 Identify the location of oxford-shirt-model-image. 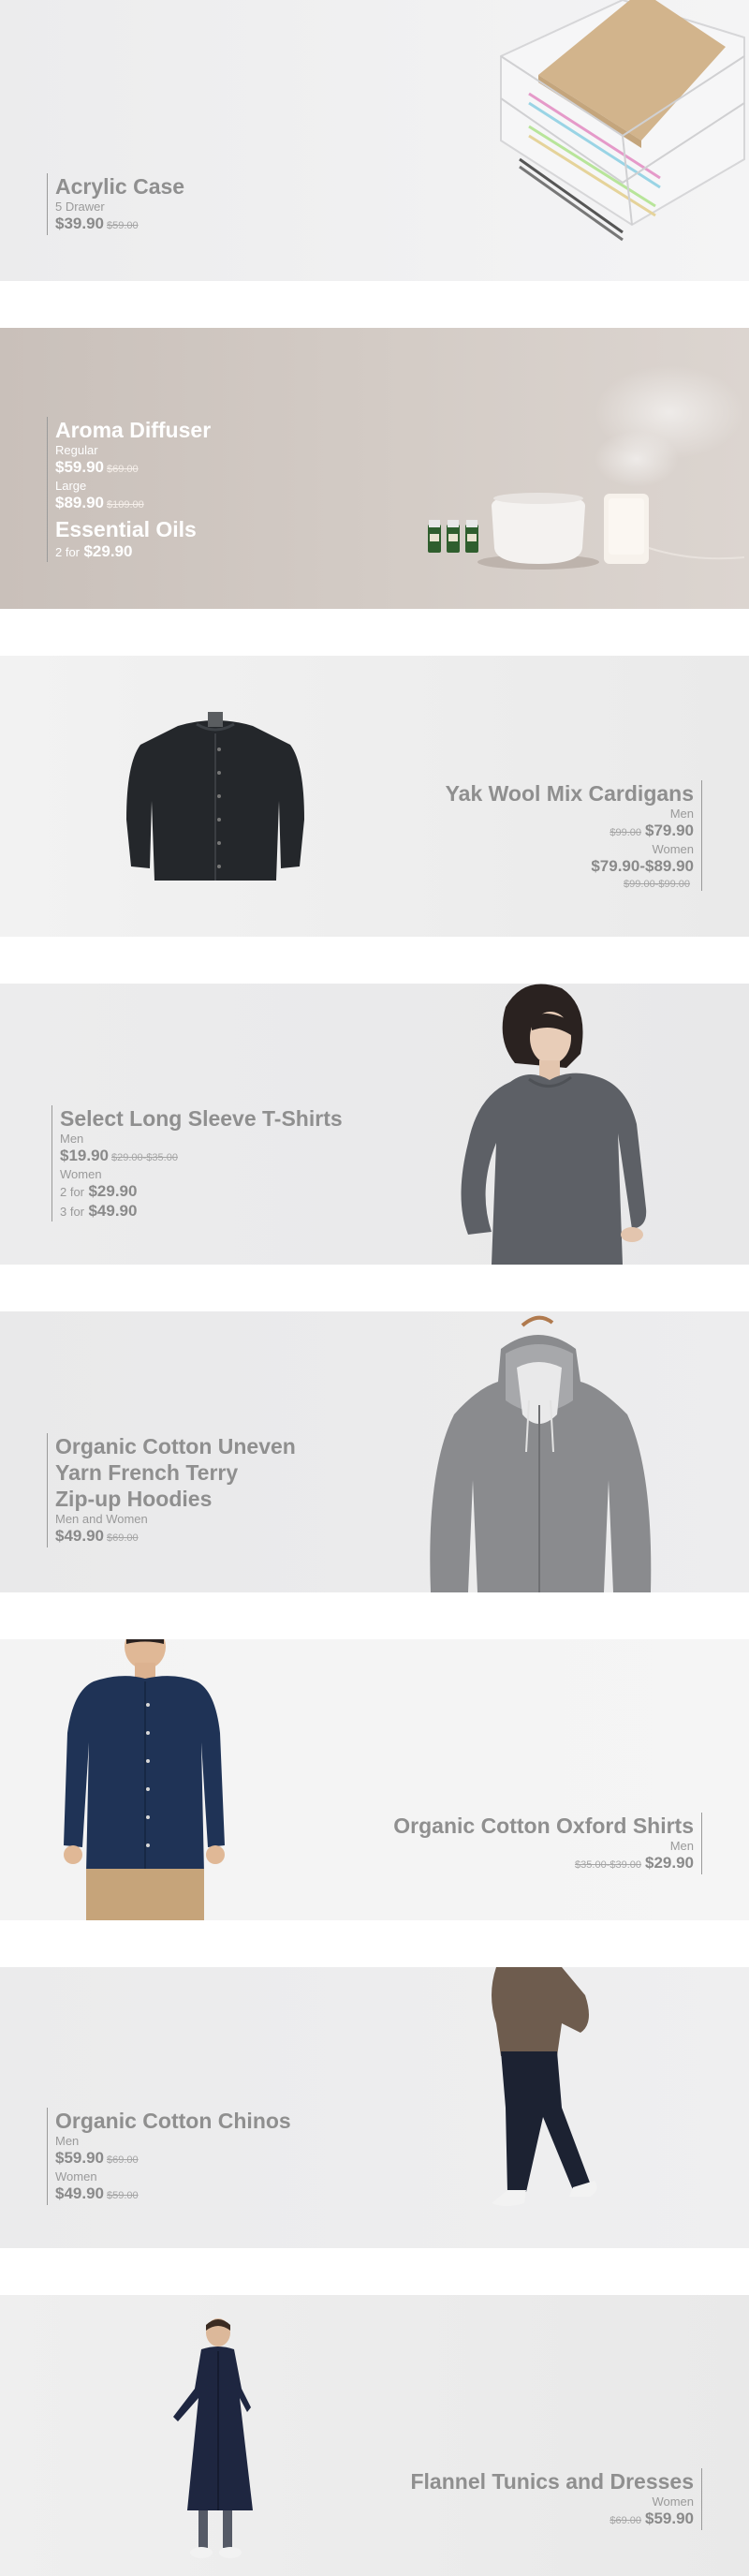
(144, 1779).